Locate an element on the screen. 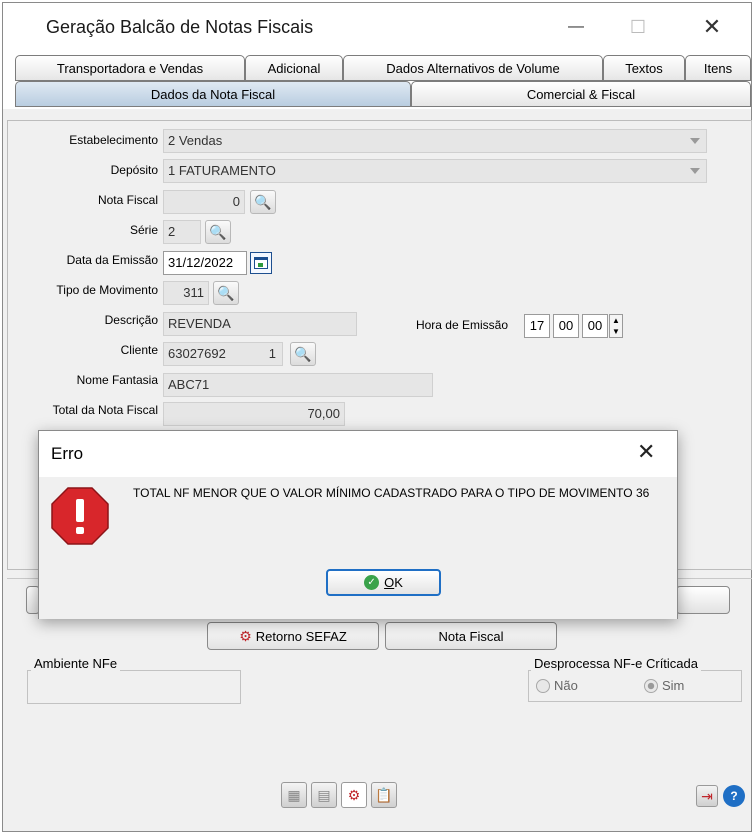 Image resolution: width=756 pixels, height=835 pixels. minimize-icon: — is located at coordinates (576, 26).